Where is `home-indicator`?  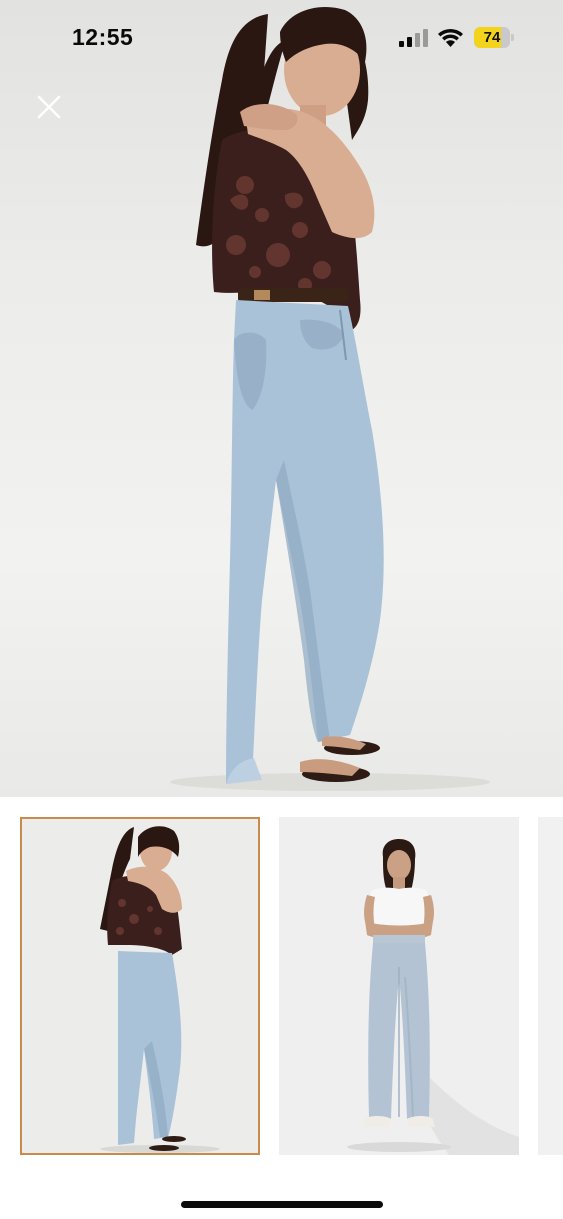 home-indicator is located at coordinates (282, 1204).